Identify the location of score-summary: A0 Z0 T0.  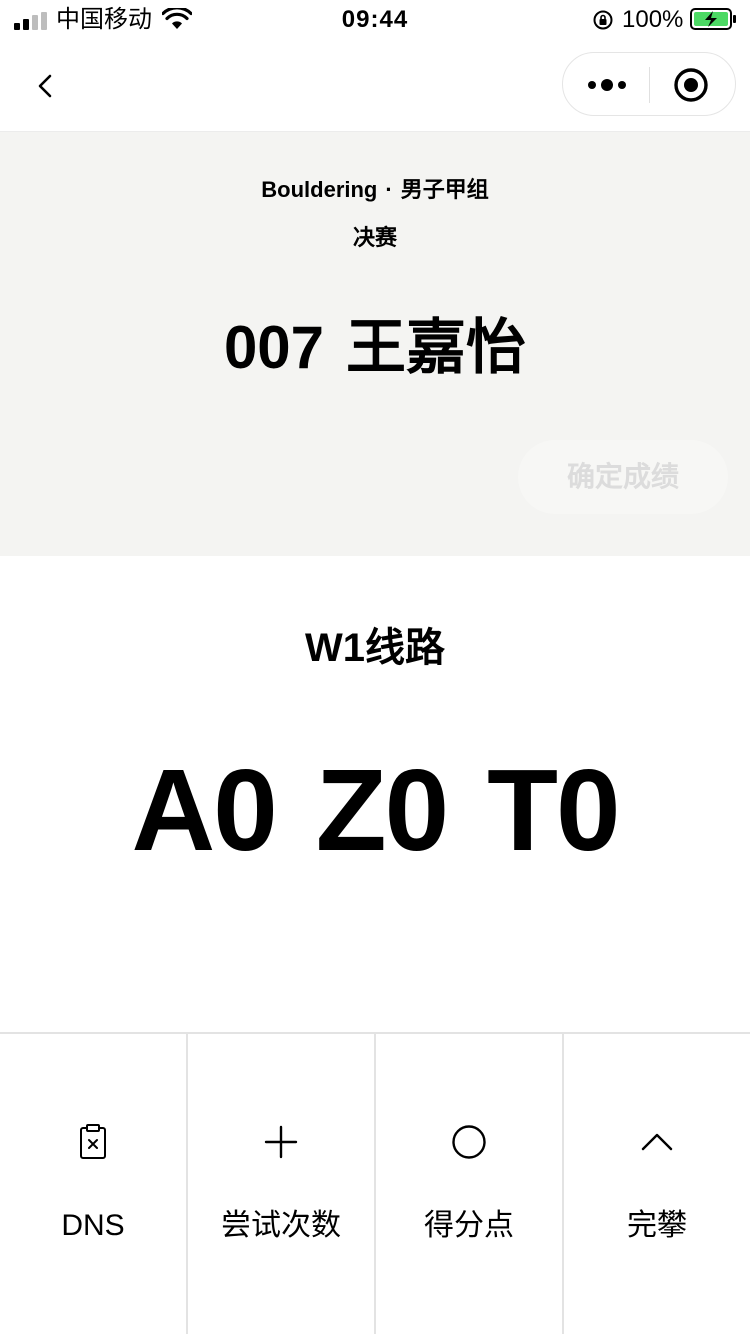
(375, 810).